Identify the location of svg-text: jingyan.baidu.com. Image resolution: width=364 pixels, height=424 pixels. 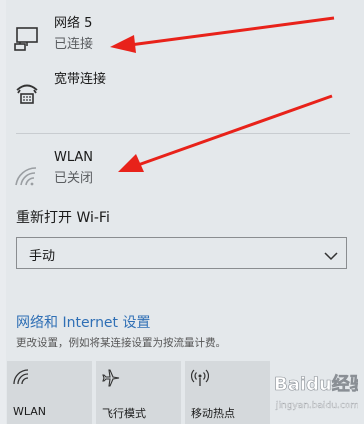
(316, 406).